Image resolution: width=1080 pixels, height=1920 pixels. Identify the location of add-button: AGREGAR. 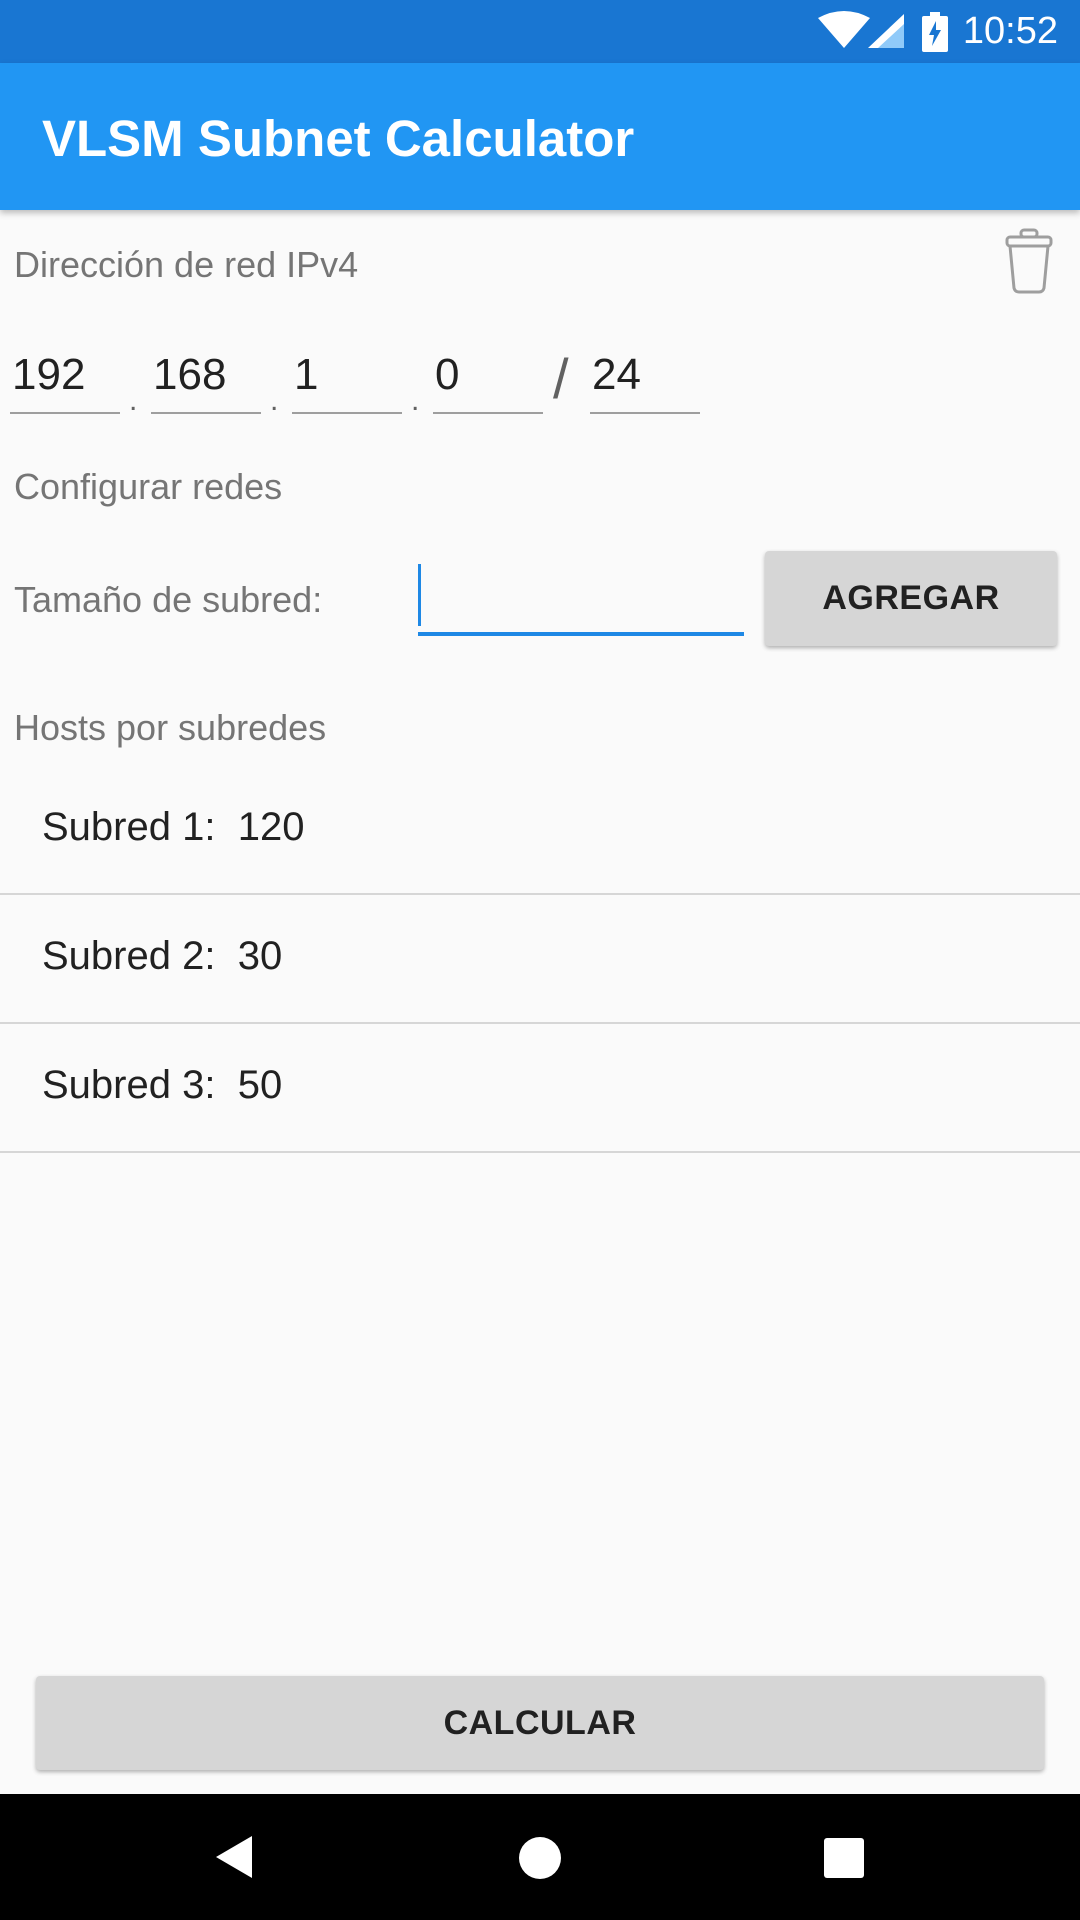
(911, 598).